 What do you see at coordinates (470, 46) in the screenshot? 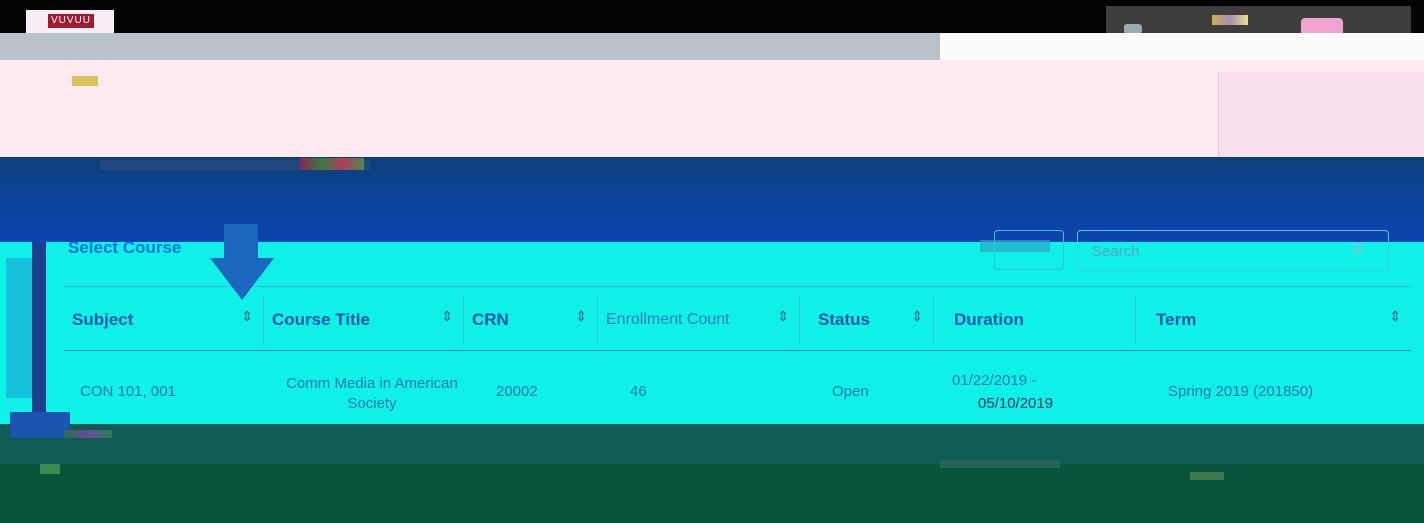
I see `nav-strip` at bounding box center [470, 46].